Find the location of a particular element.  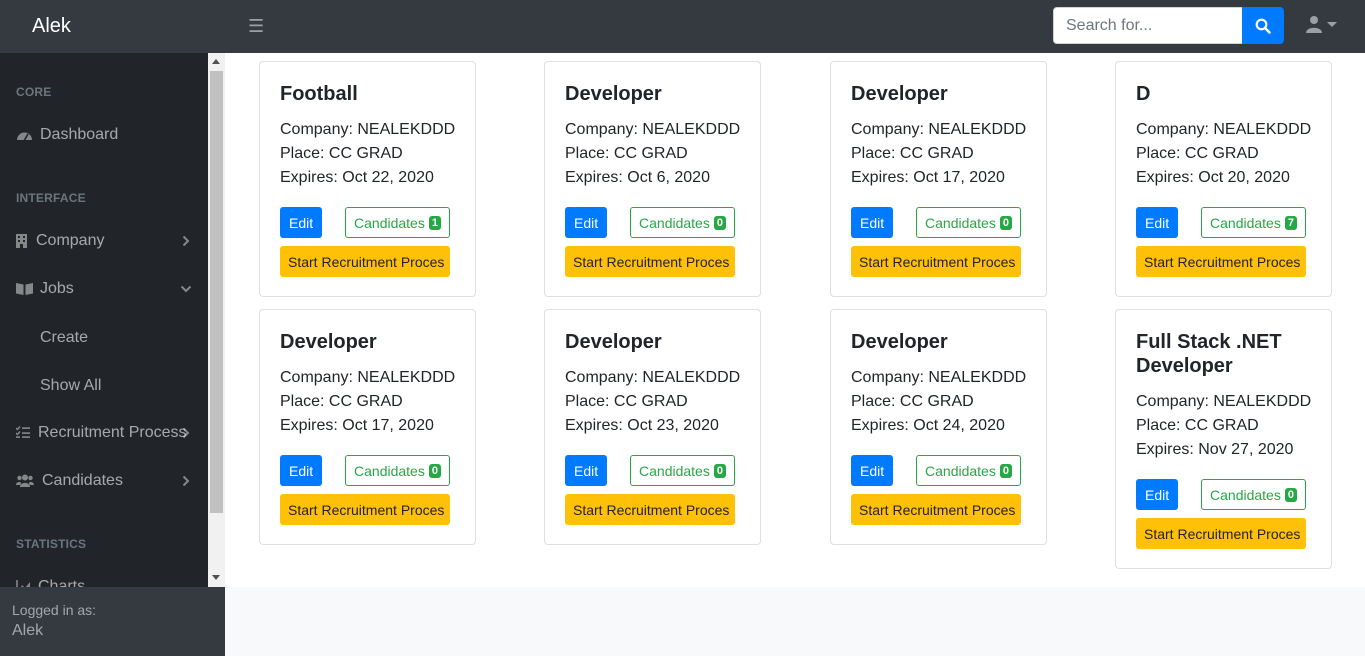

job-expires-line: Expires: Nov 27, 2020 is located at coordinates (1214, 450).